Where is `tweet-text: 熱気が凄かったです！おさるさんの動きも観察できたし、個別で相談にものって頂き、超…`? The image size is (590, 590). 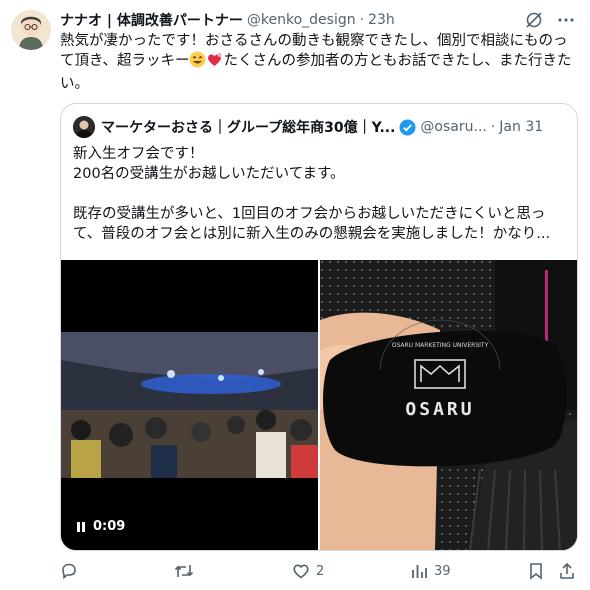 tweet-text: 熱気が凄かったです！おさるさんの動きも観察できたし、個別で相談にものって頂き、超… is located at coordinates (320, 62).